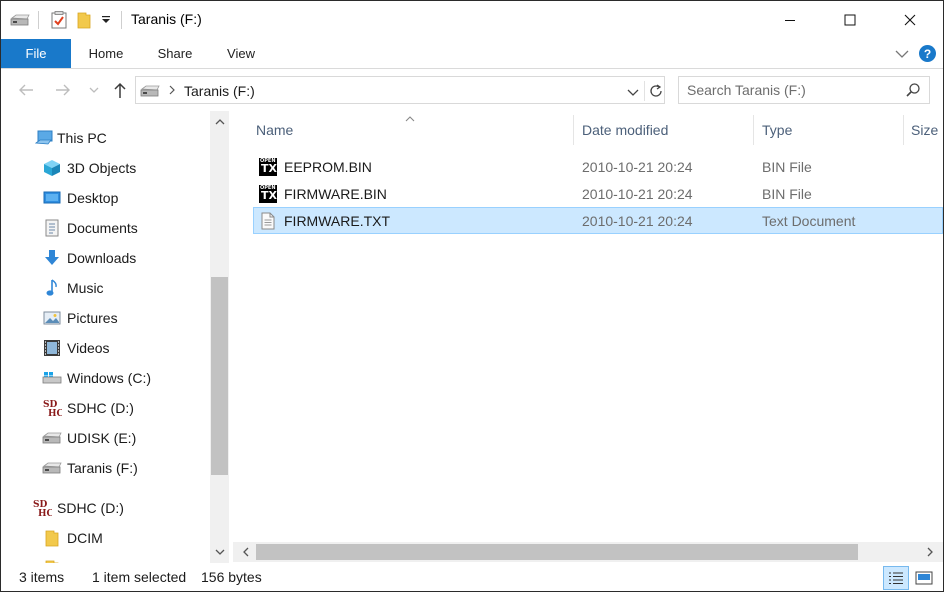 This screenshot has width=944, height=592. Describe the element at coordinates (902, 54) in the screenshot. I see `expand-ribbon-icon` at that location.